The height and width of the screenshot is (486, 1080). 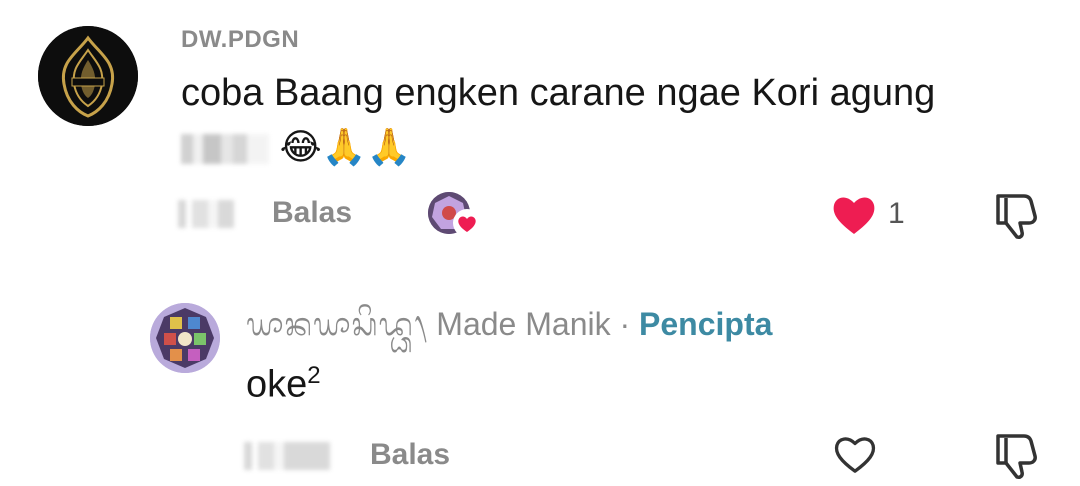 What do you see at coordinates (312, 213) in the screenshot?
I see `reply-button: Balas` at bounding box center [312, 213].